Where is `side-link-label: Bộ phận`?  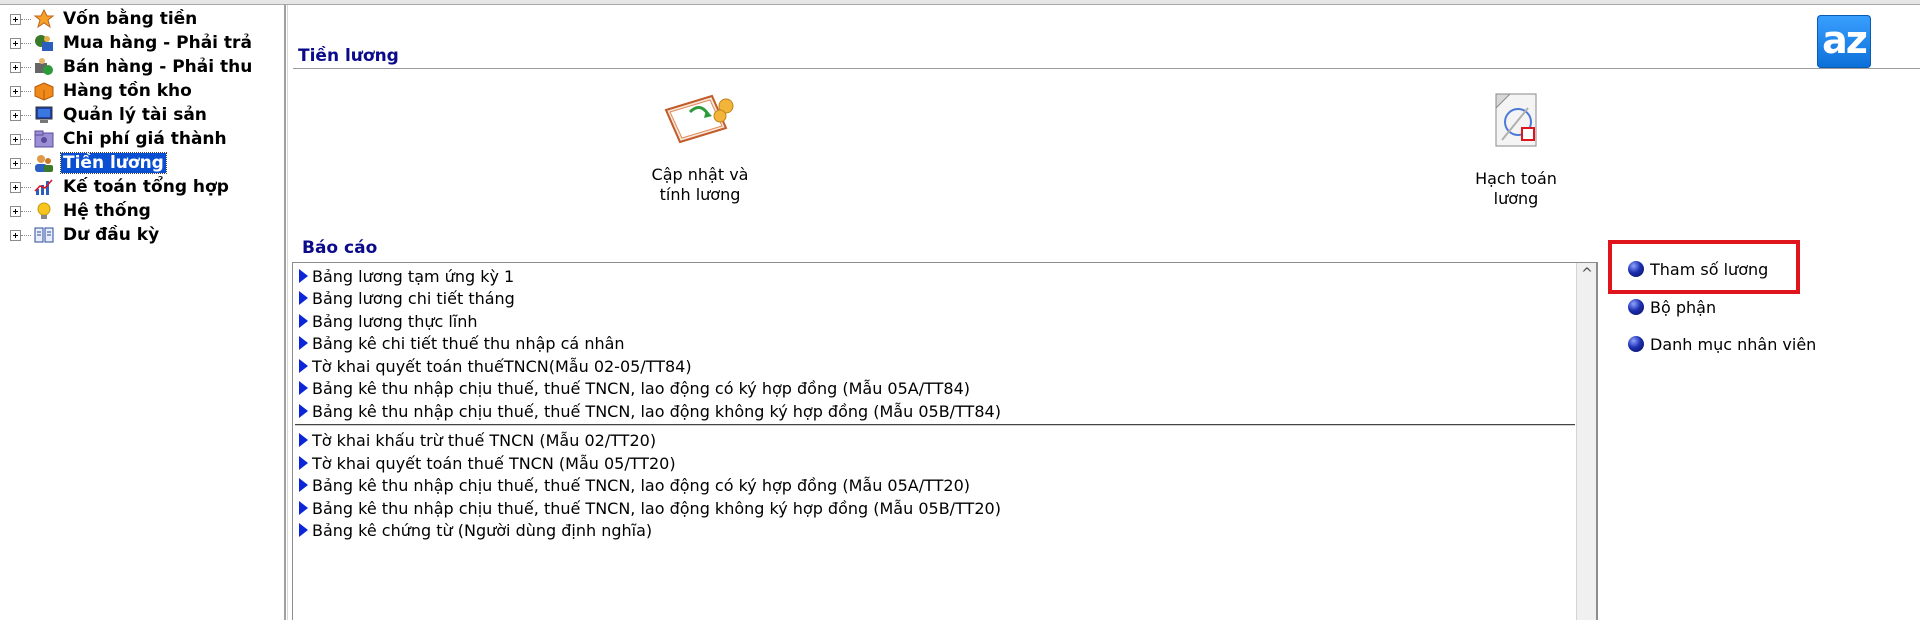 side-link-label: Bộ phận is located at coordinates (1683, 307).